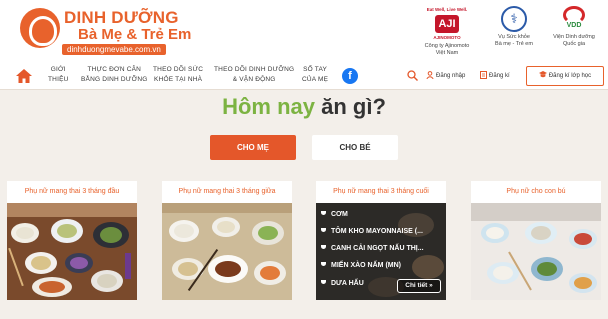  Describe the element at coordinates (253, 147) in the screenshot. I see `tab-cho-me: CHO MẸ` at that location.